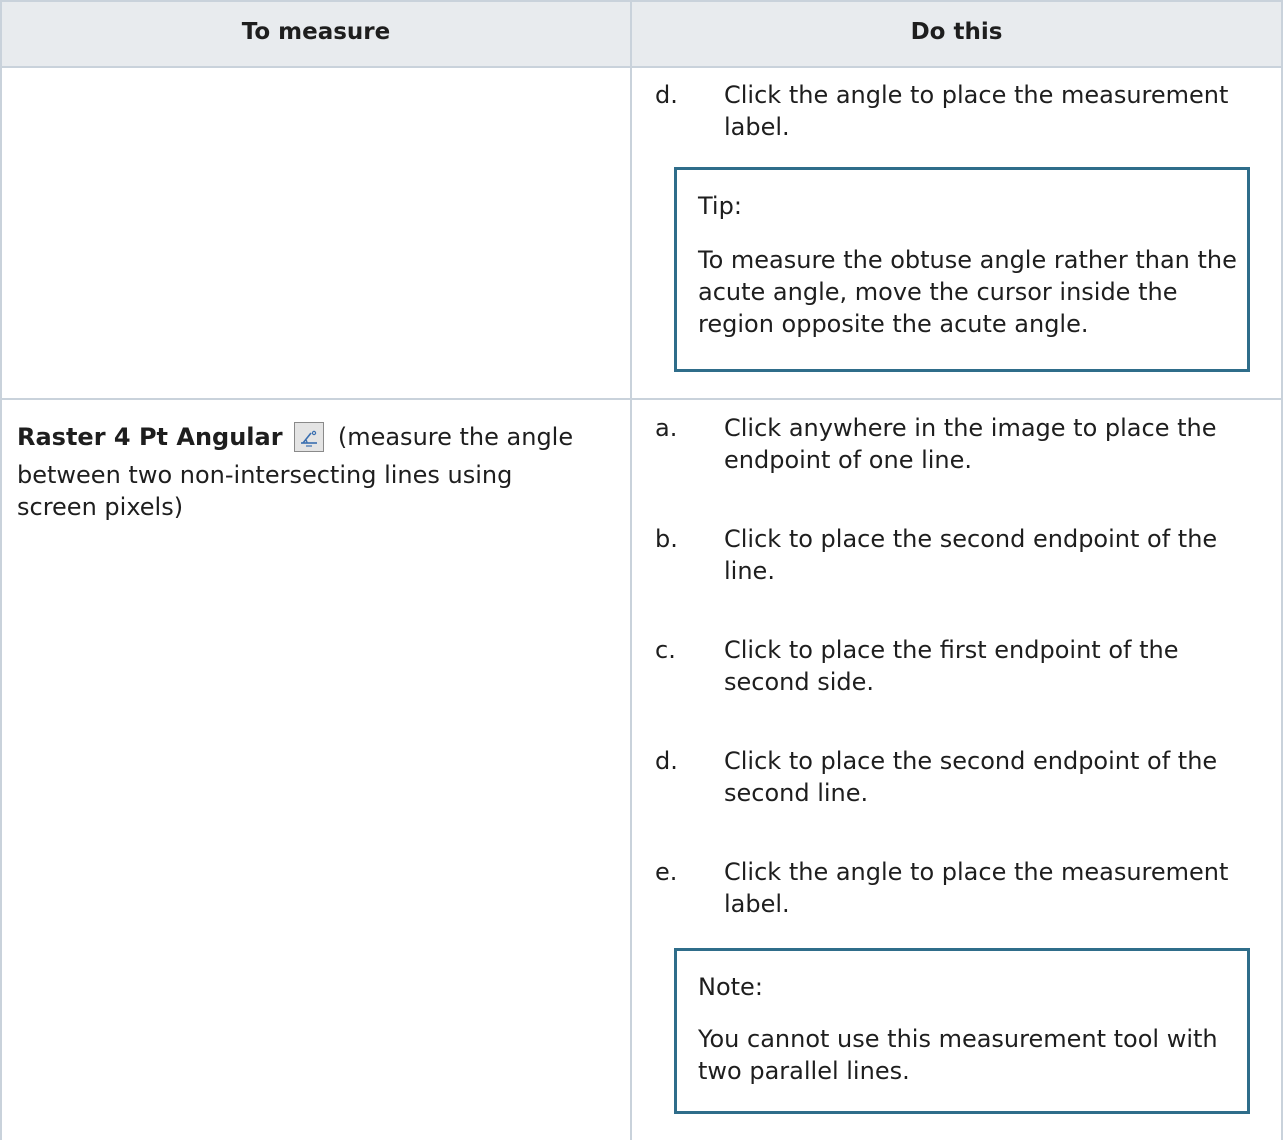  What do you see at coordinates (309, 437) in the screenshot?
I see `angle-measure-icon` at bounding box center [309, 437].